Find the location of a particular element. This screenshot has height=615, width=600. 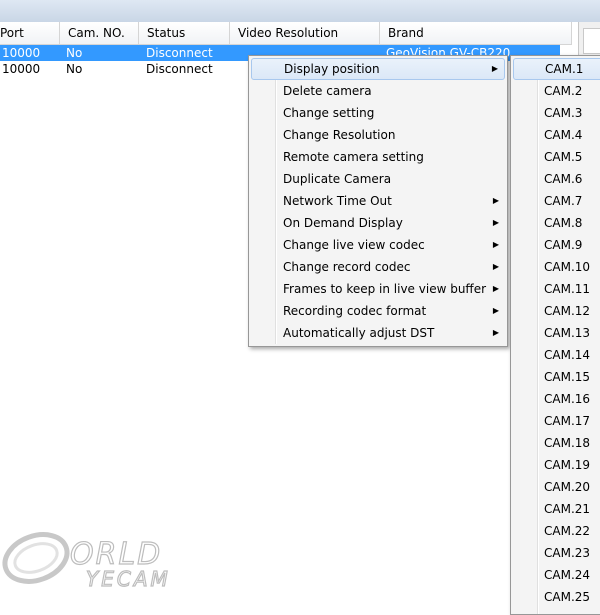

menu-item-display-position: Display position ▶ is located at coordinates (378, 69).